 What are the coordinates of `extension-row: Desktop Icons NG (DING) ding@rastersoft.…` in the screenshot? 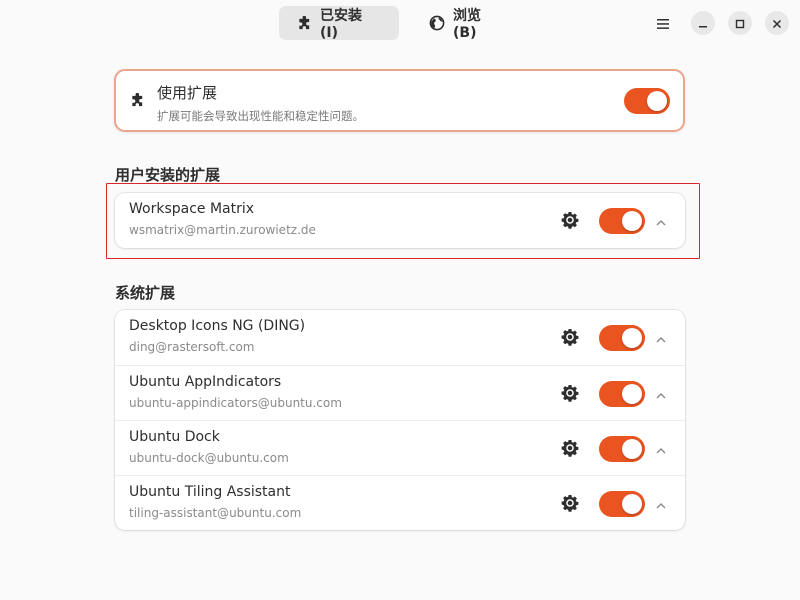 It's located at (400, 337).